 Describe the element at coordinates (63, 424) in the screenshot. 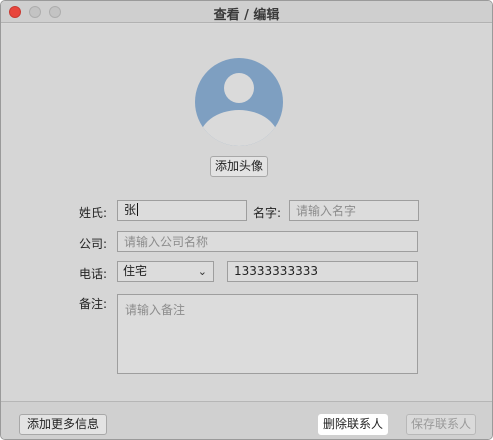

I see `add-more-info-button: 添加更多信息` at that location.